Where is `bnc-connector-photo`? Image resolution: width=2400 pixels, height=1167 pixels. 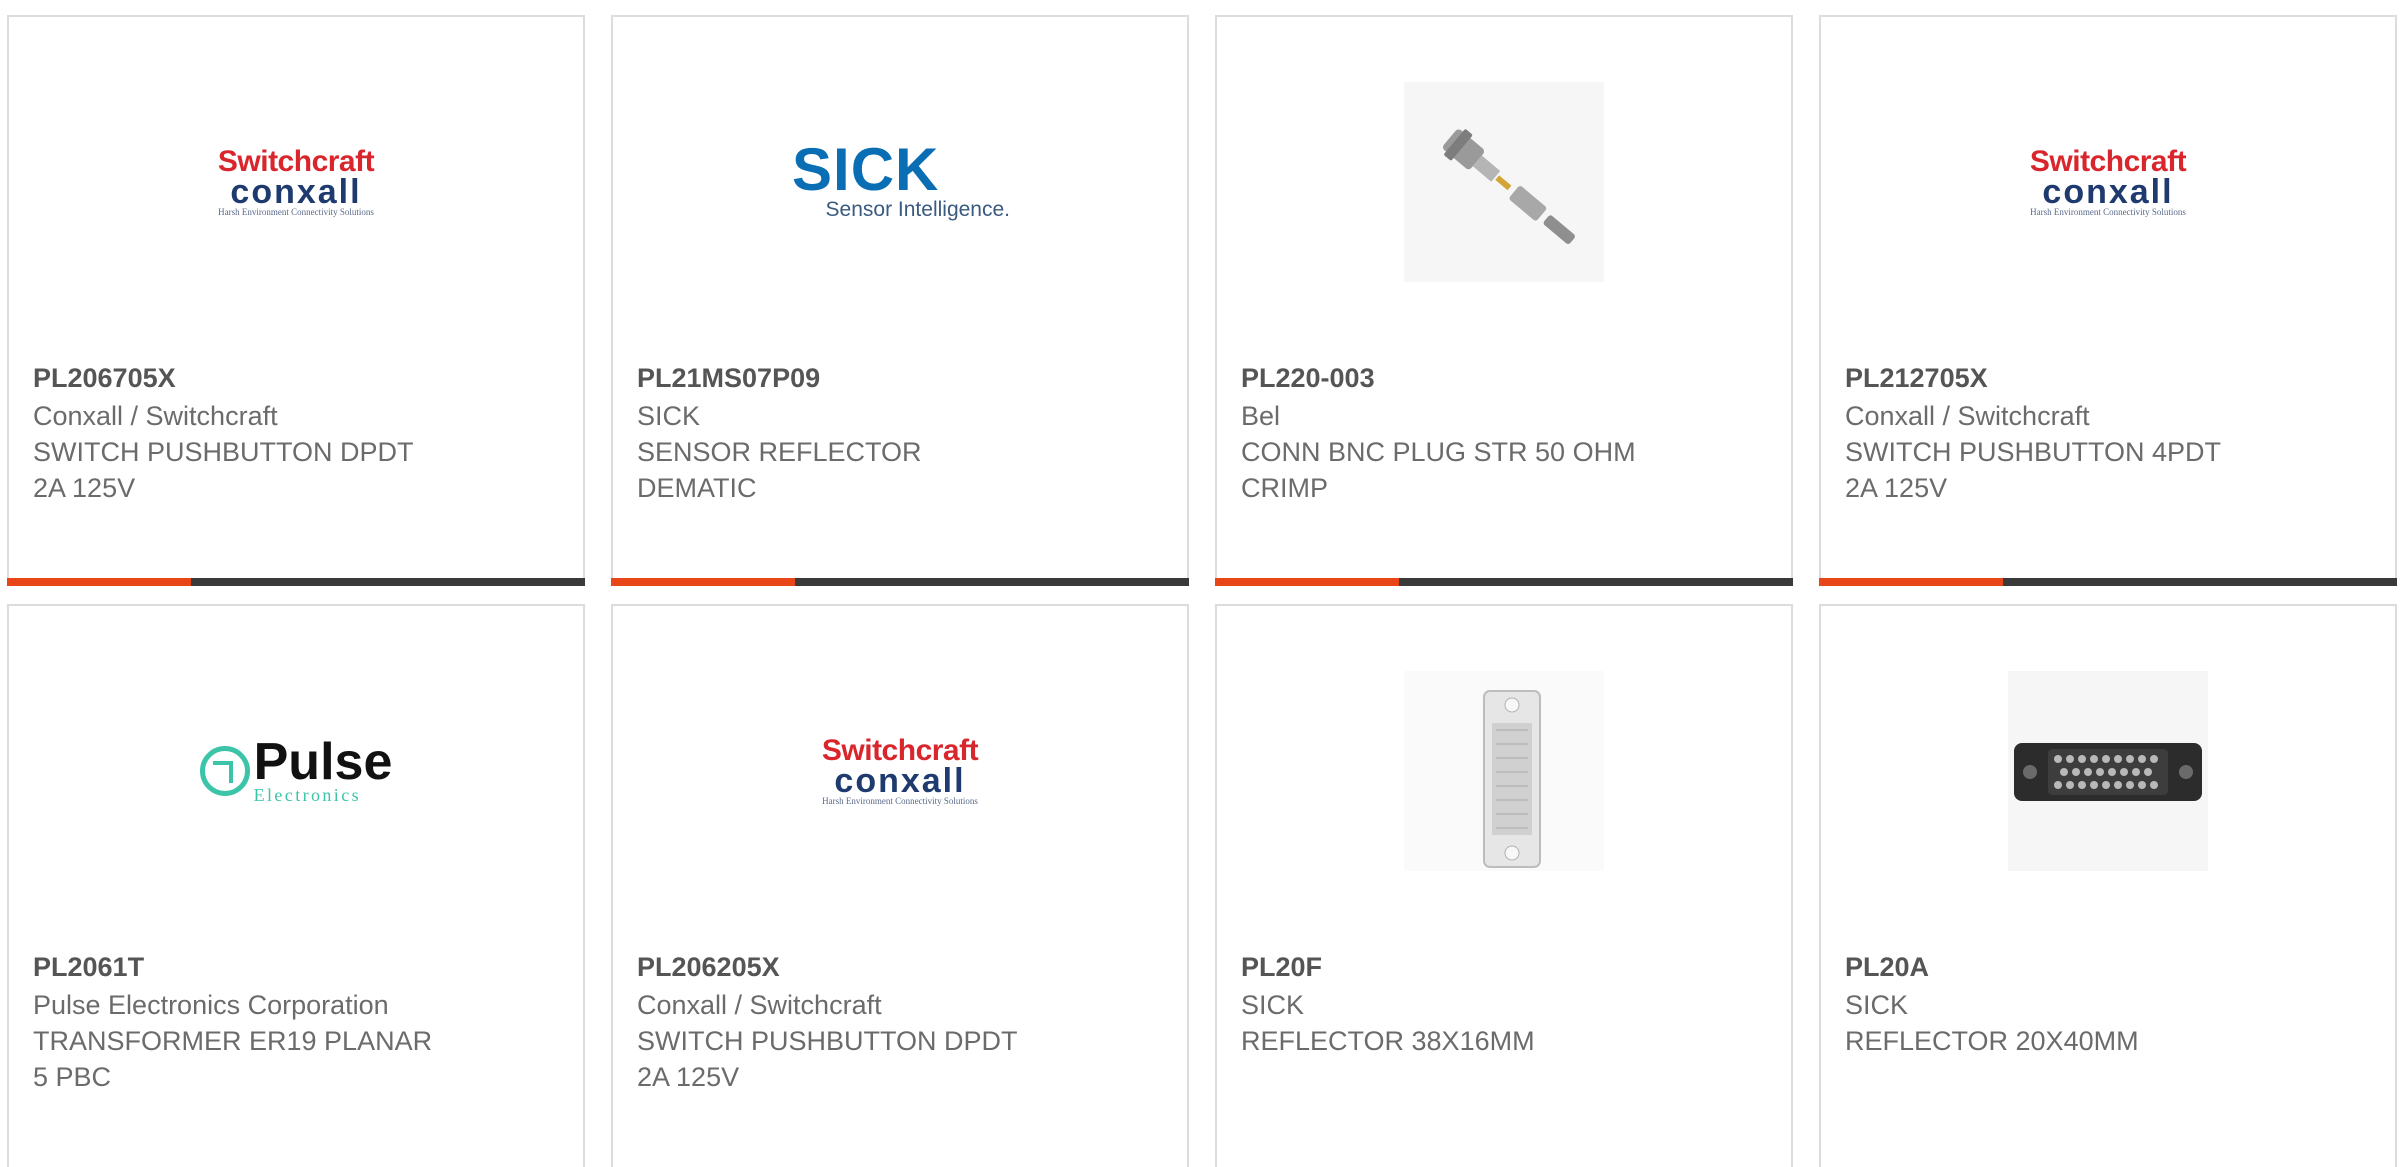 bnc-connector-photo is located at coordinates (1504, 182).